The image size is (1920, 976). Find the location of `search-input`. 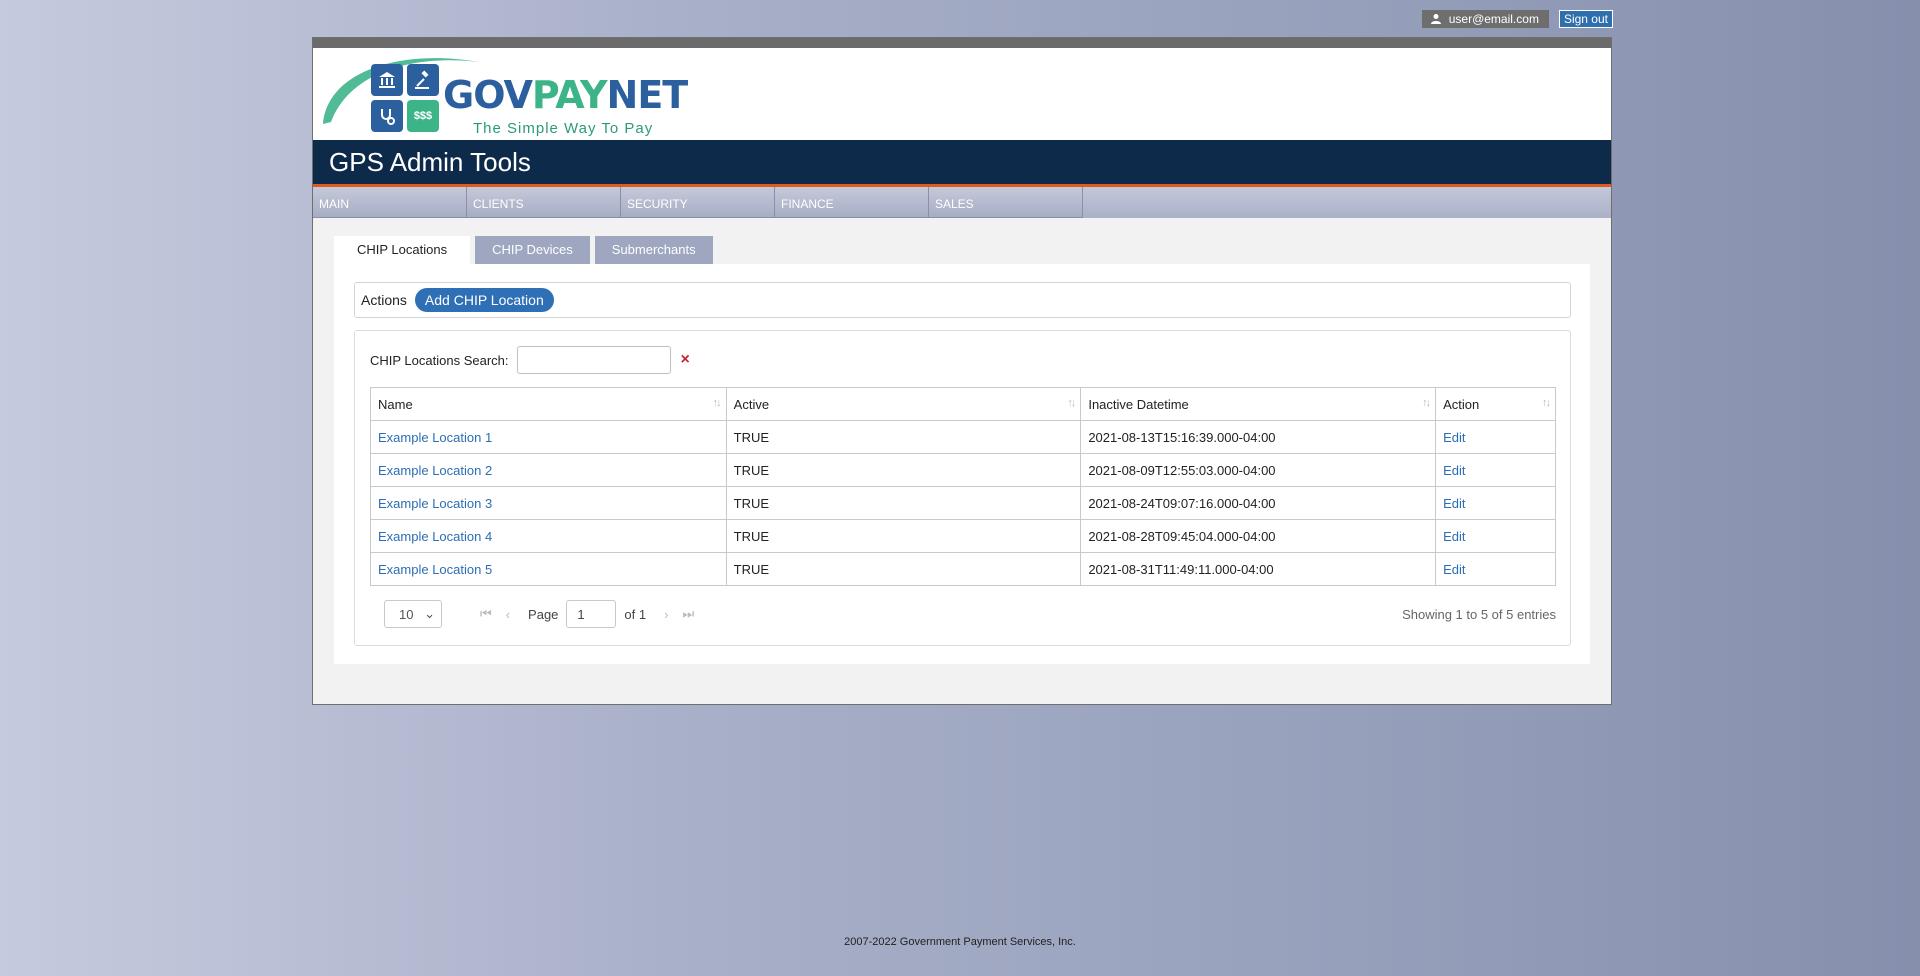

search-input is located at coordinates (593, 360).